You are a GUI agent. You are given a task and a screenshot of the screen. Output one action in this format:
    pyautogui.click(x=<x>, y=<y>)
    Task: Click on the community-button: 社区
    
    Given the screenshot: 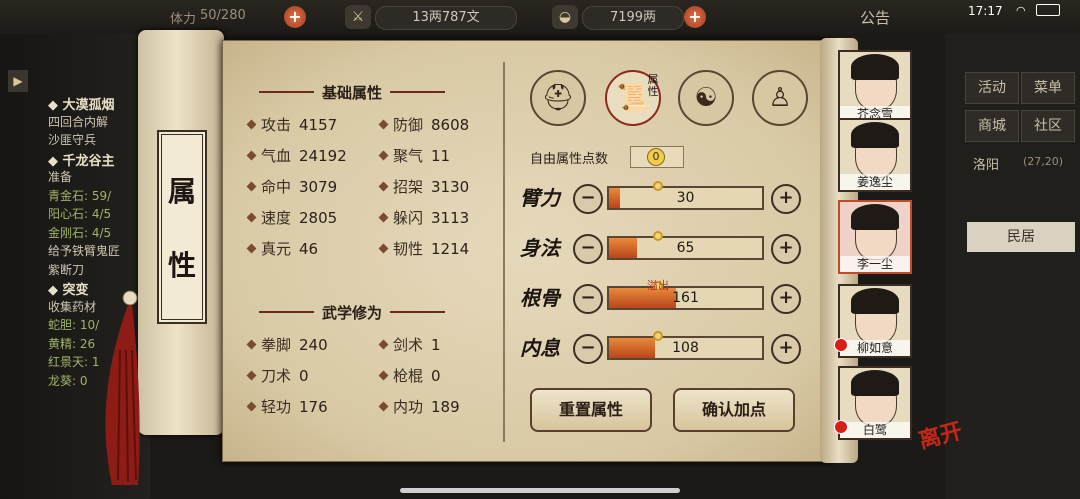 What is the action you would take?
    pyautogui.click(x=1048, y=126)
    